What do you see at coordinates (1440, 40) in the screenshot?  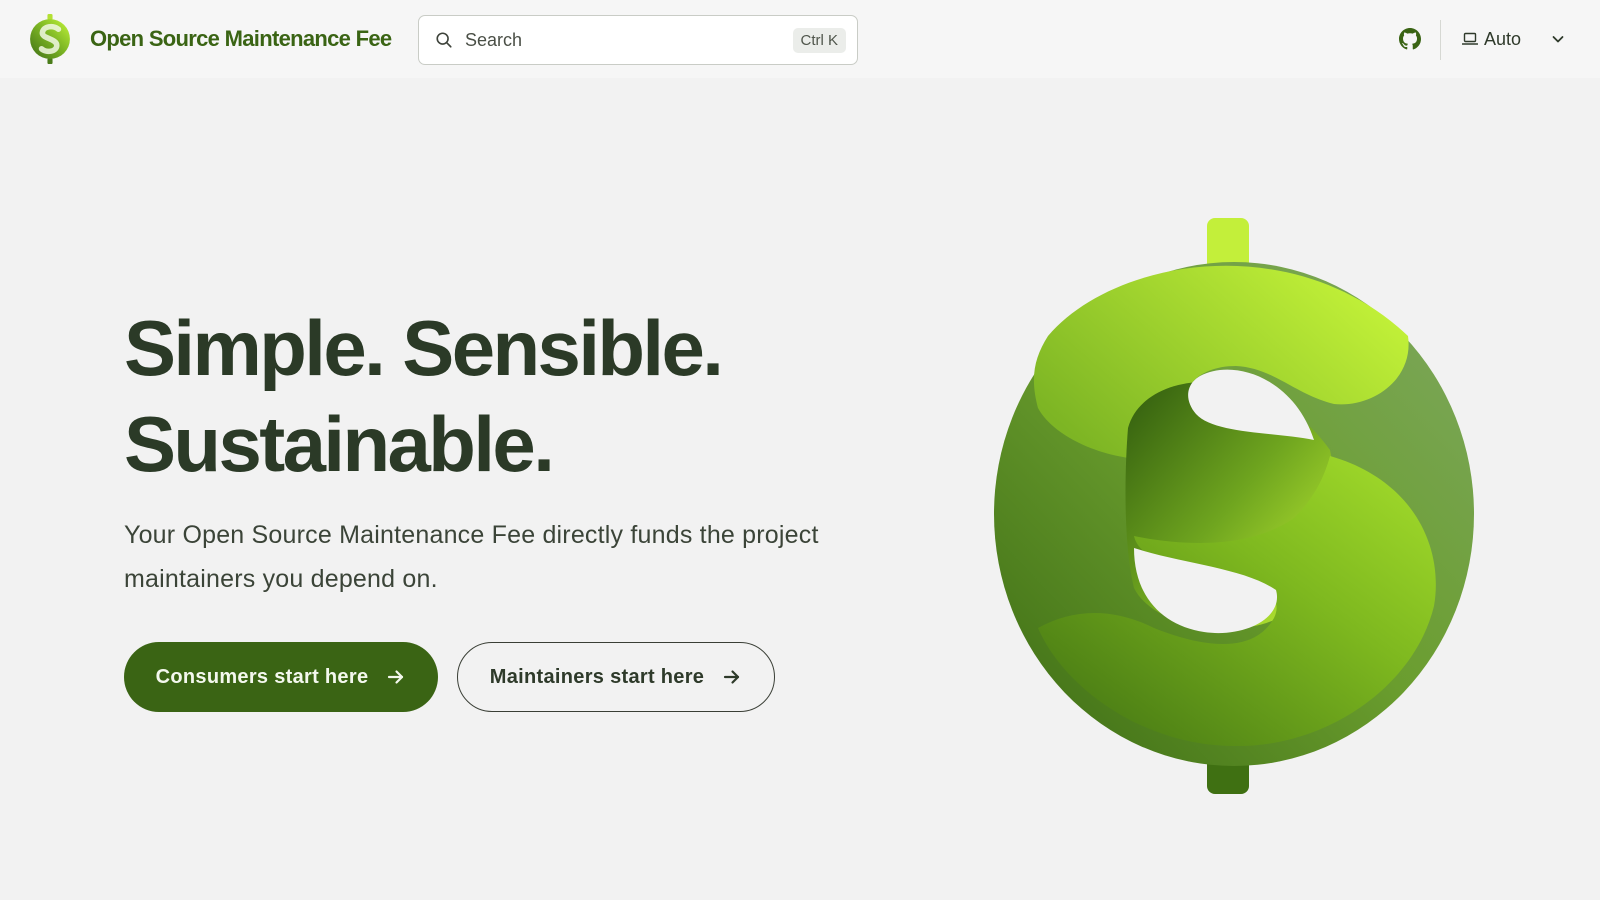 I see `header-divider` at bounding box center [1440, 40].